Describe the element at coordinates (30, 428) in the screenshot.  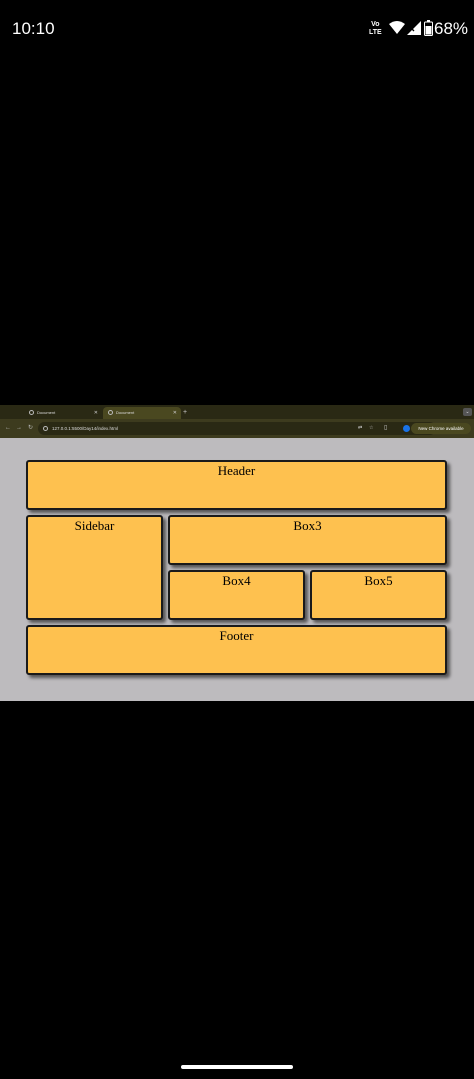
I see `reload-icon: ↻` at that location.